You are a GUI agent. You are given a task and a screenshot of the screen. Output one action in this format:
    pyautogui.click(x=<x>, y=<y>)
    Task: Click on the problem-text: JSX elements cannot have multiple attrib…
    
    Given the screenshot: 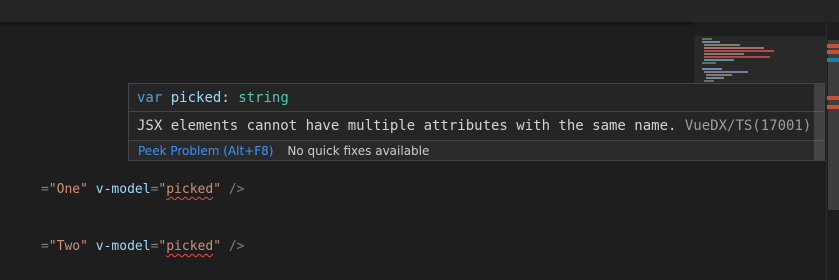 What is the action you would take?
    pyautogui.click(x=407, y=126)
    